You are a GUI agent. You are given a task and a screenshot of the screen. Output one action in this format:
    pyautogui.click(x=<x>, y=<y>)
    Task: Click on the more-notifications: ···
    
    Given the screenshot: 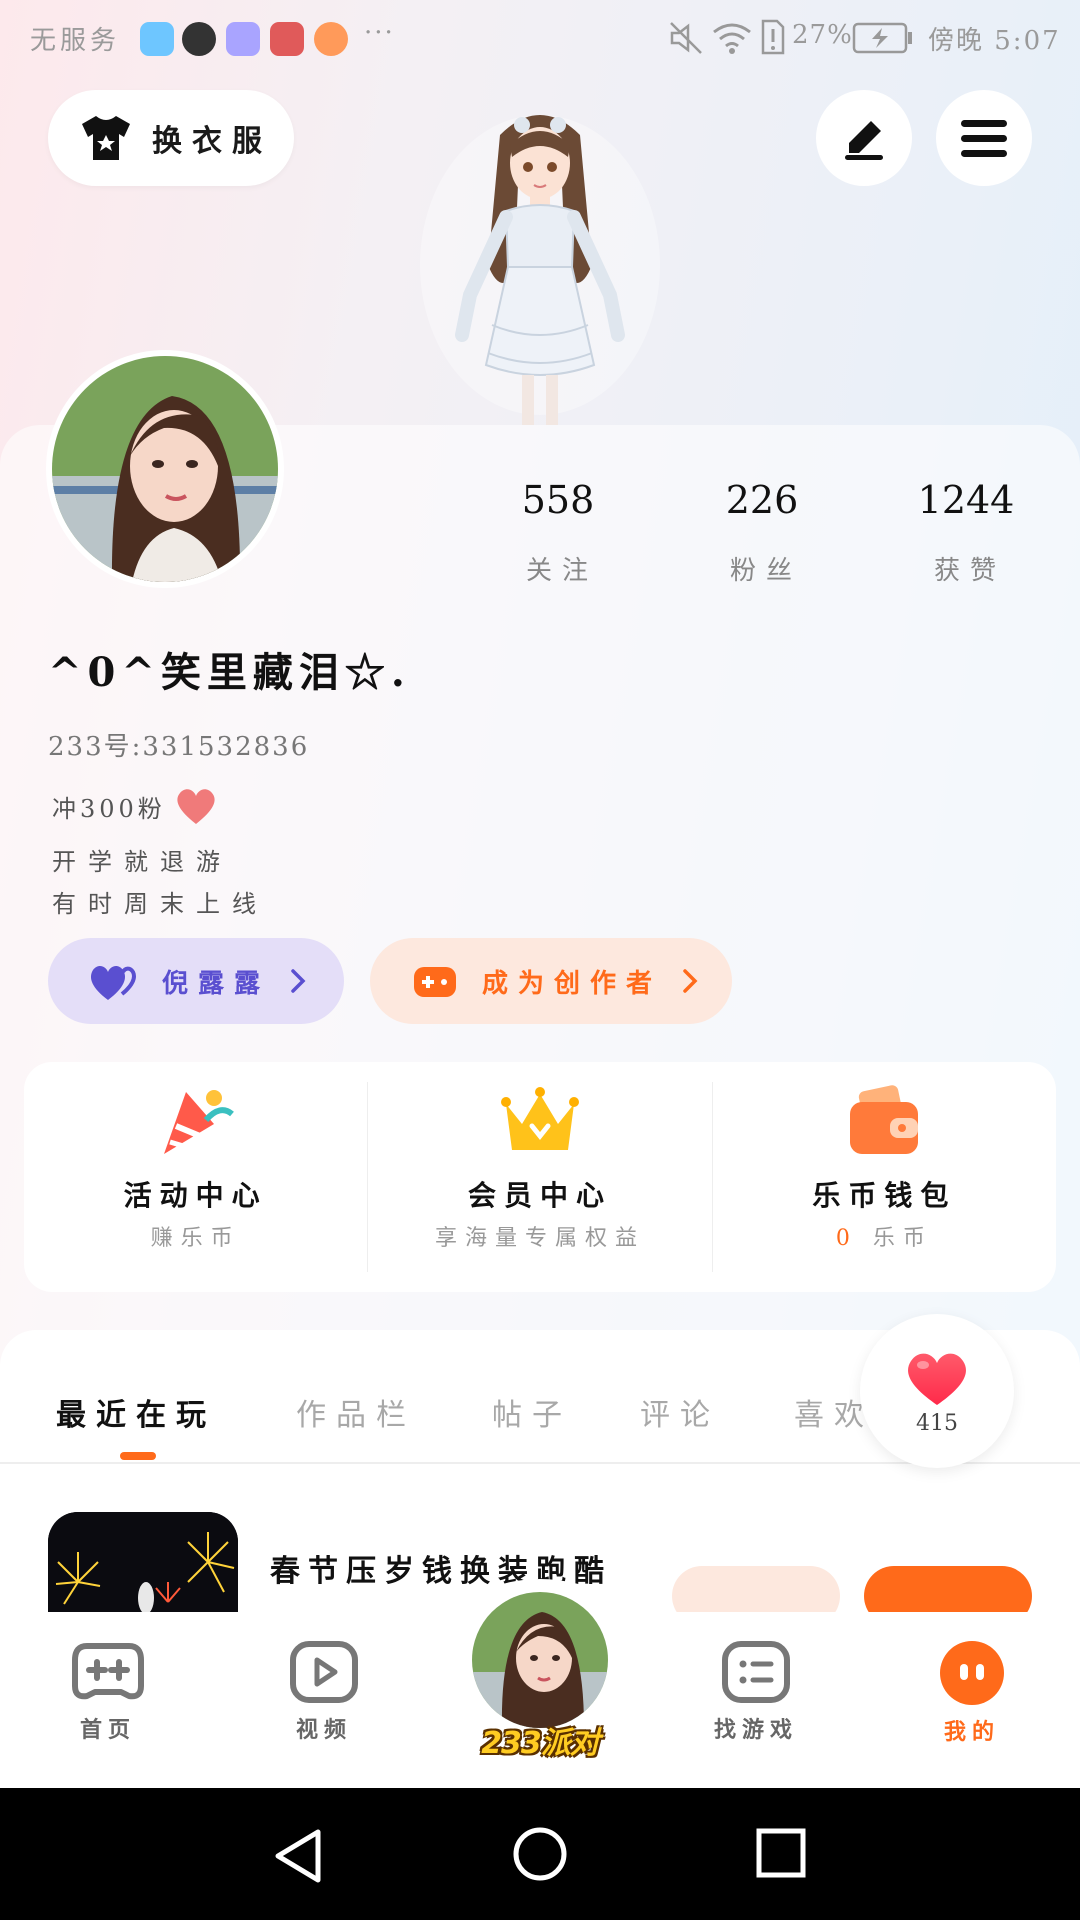 What is the action you would take?
    pyautogui.click(x=379, y=33)
    